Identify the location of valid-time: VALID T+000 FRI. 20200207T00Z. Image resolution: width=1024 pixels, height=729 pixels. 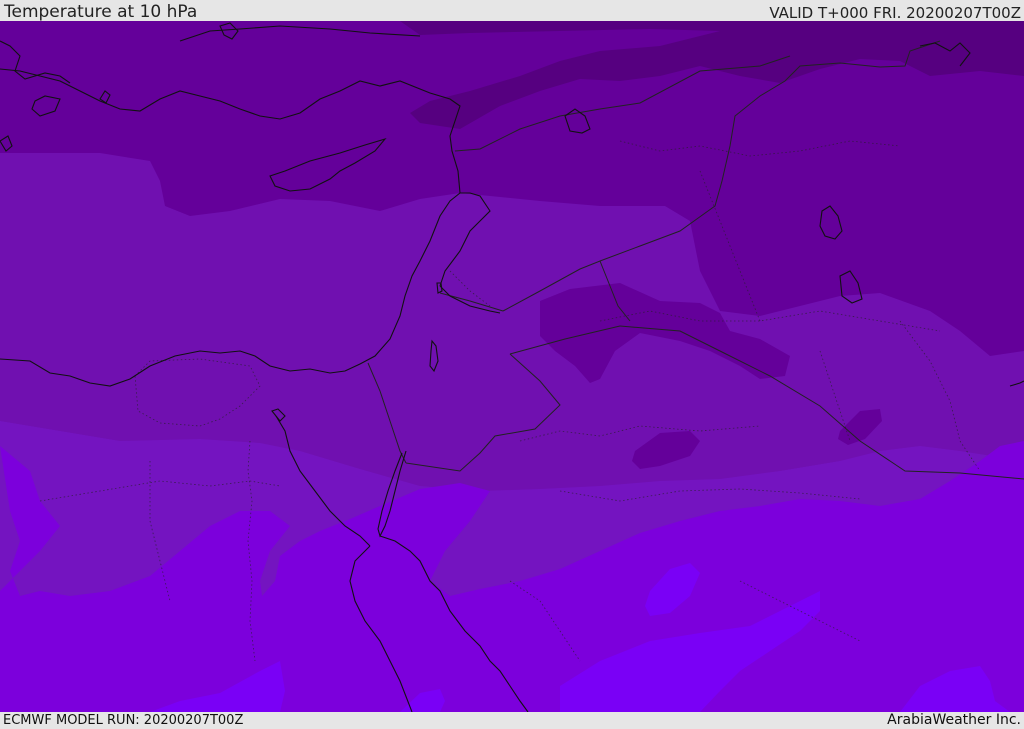
(895, 13).